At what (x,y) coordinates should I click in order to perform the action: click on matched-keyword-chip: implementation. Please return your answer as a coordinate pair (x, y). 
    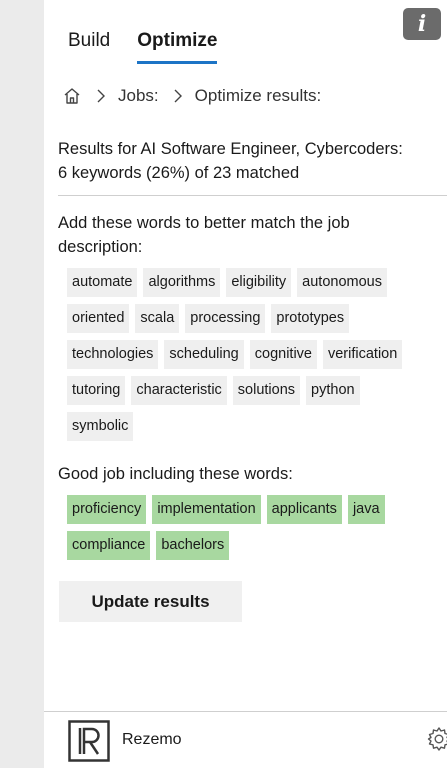
    Looking at the image, I should click on (206, 509).